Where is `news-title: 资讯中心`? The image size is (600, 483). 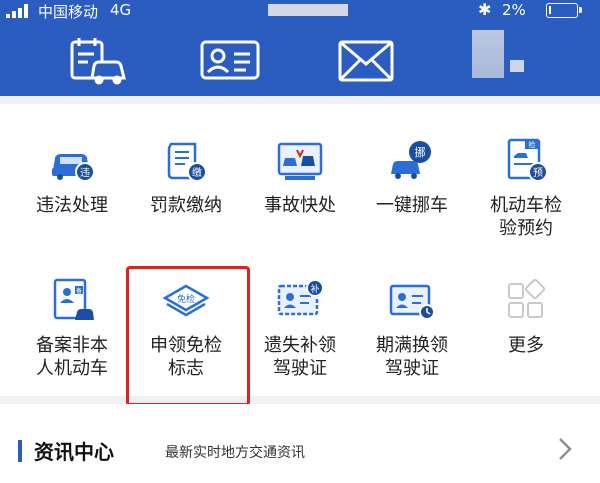
news-title: 资讯中心 is located at coordinates (74, 452).